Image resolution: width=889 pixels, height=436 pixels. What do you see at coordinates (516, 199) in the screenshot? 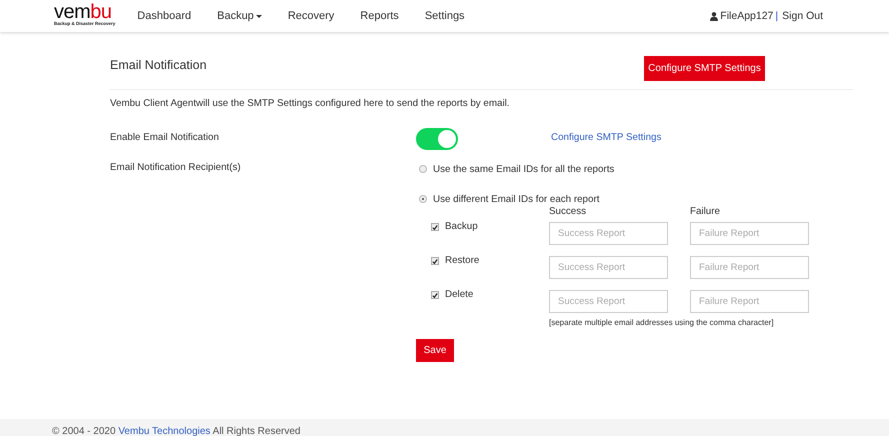
I see `option-label: Use different Email IDs for each report` at bounding box center [516, 199].